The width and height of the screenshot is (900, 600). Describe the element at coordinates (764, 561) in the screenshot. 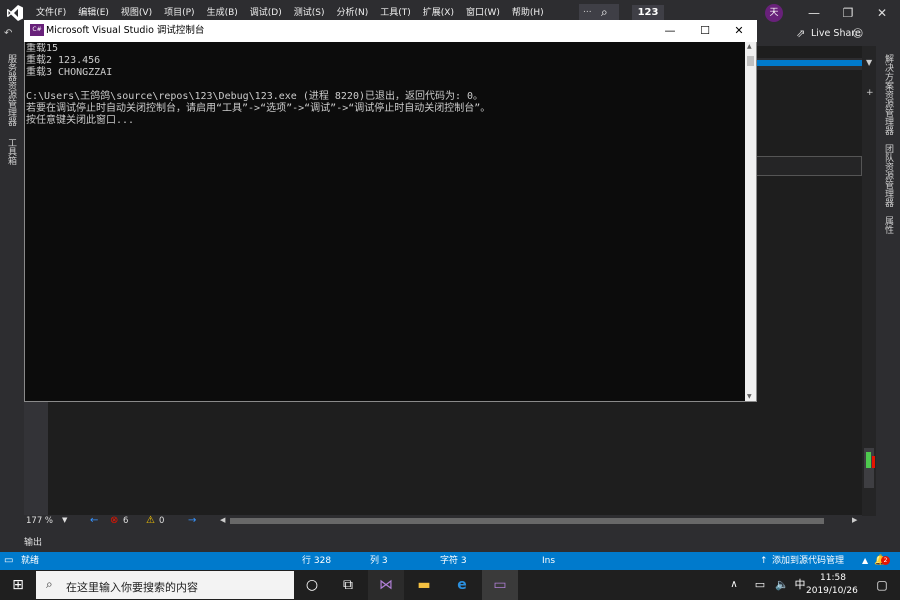

I see `arrow-up-icon: ↑` at that location.